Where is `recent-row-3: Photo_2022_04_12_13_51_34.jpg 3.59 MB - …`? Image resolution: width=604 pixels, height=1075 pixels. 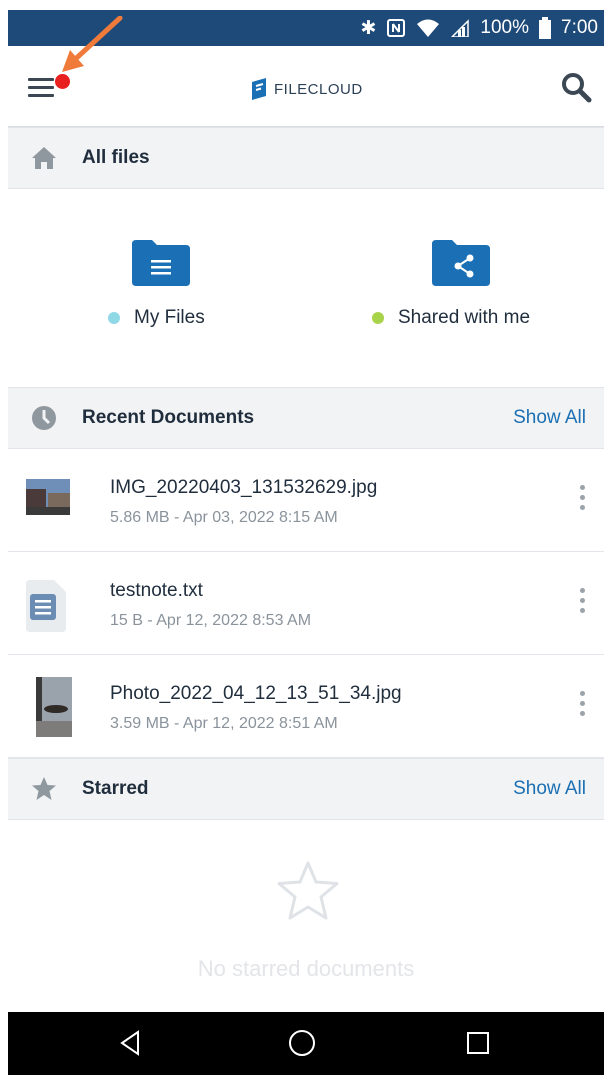 recent-row-3: Photo_2022_04_12_13_51_34.jpg 3.59 MB - … is located at coordinates (306, 706).